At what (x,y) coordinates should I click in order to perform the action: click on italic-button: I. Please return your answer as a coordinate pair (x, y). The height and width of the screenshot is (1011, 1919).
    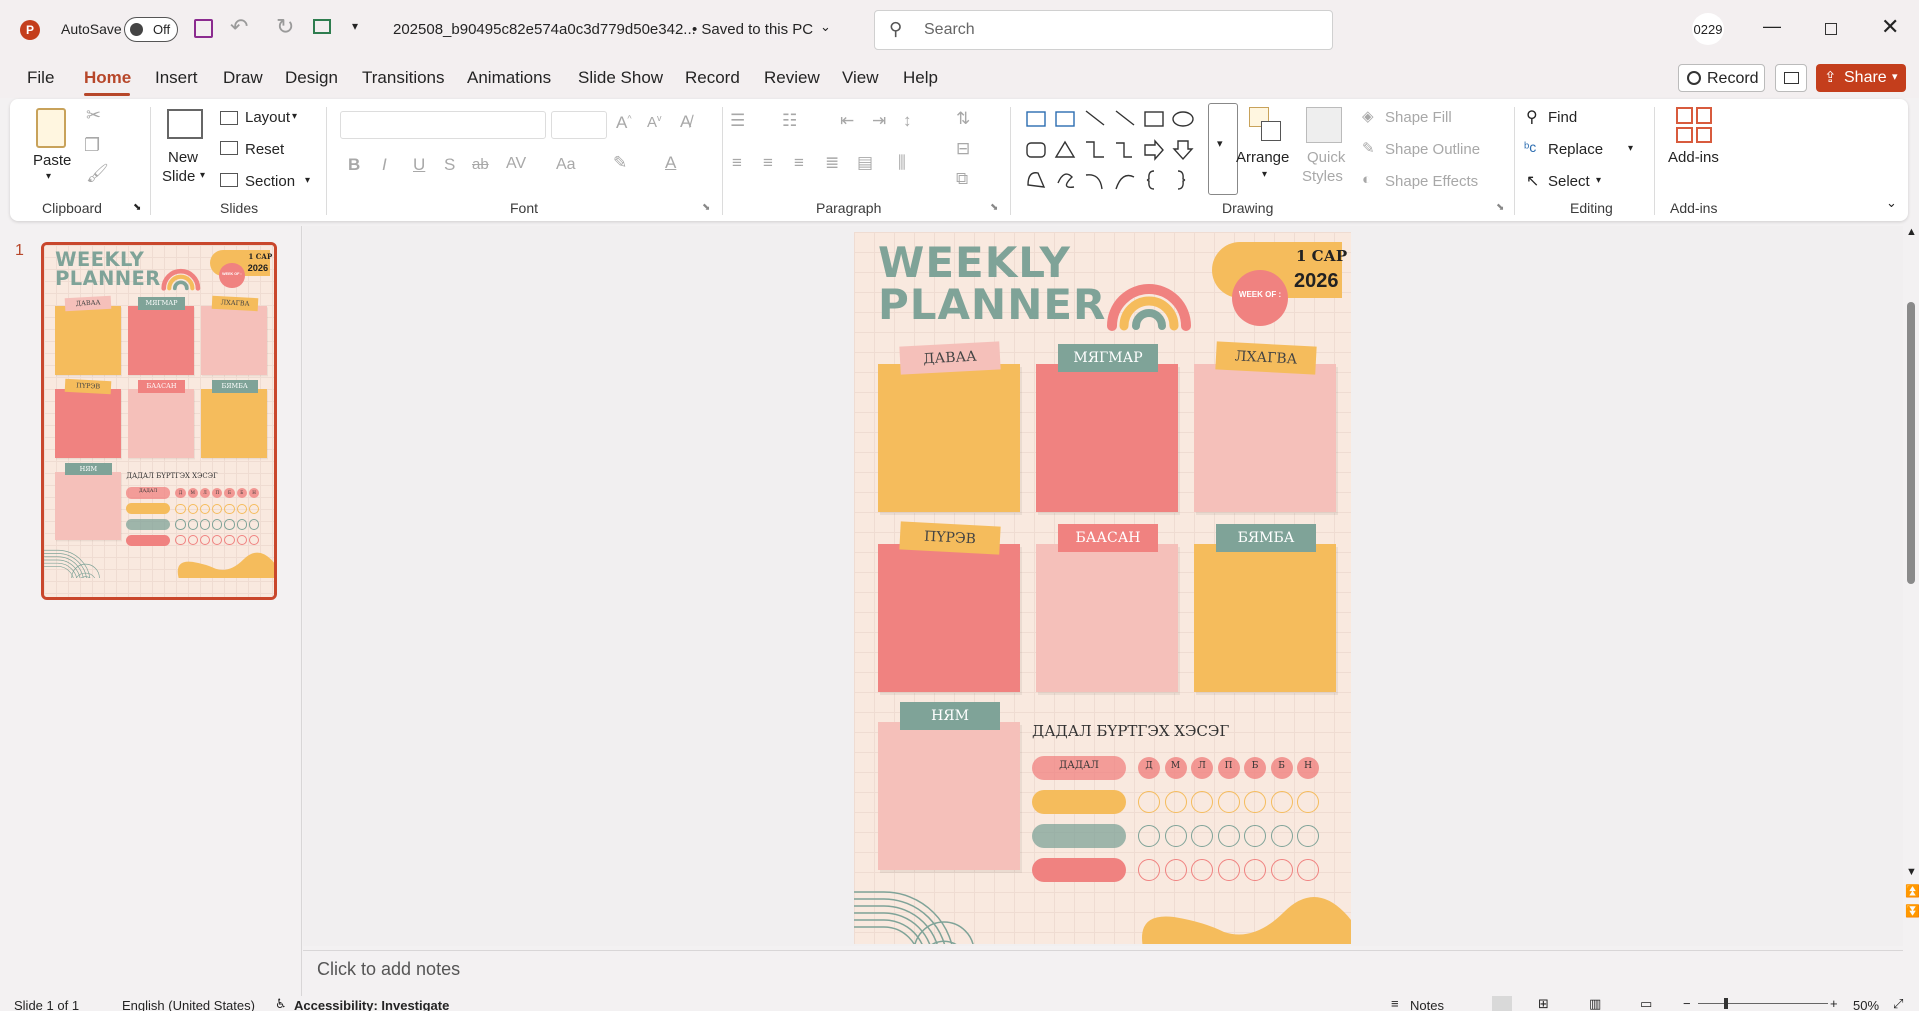
    Looking at the image, I should click on (384, 165).